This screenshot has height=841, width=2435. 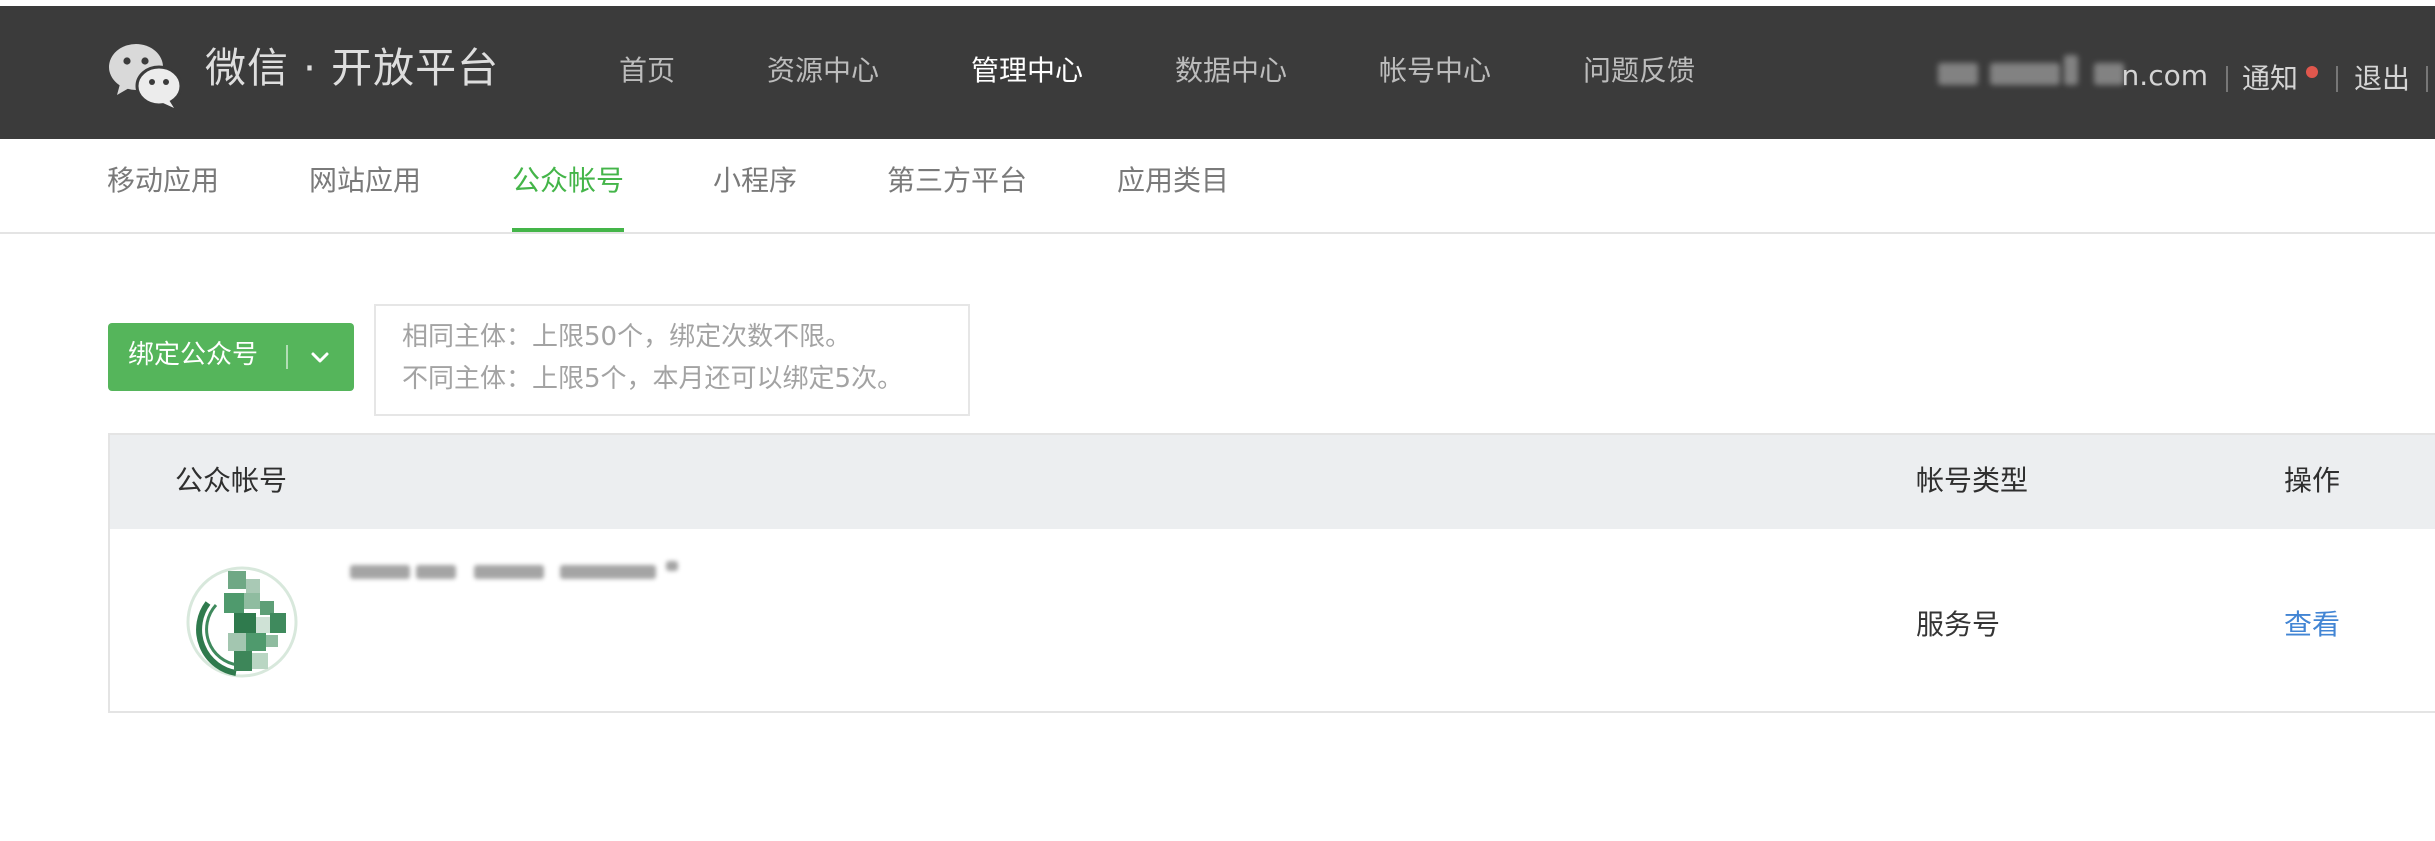 I want to click on header-account: 公众帐号, so click(x=231, y=480).